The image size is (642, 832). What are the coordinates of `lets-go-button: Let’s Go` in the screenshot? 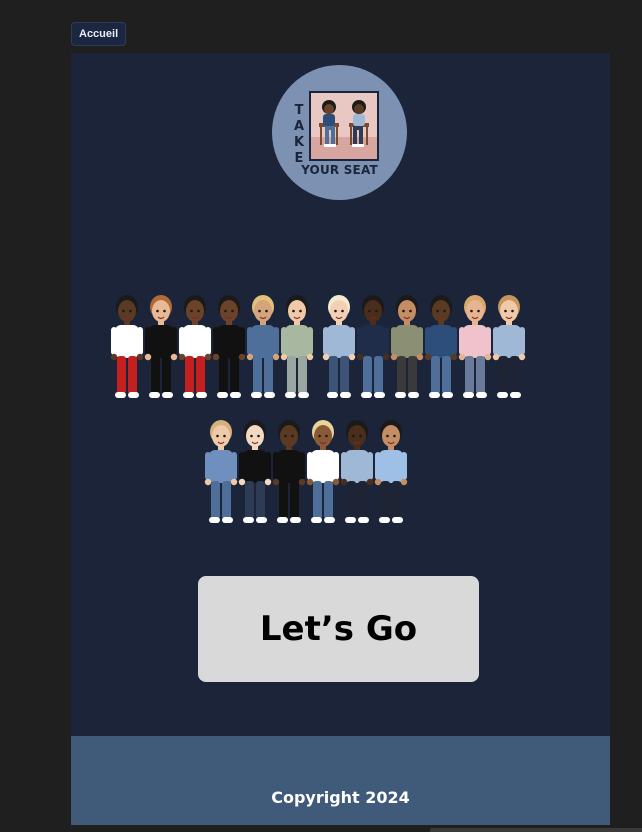 It's located at (338, 629).